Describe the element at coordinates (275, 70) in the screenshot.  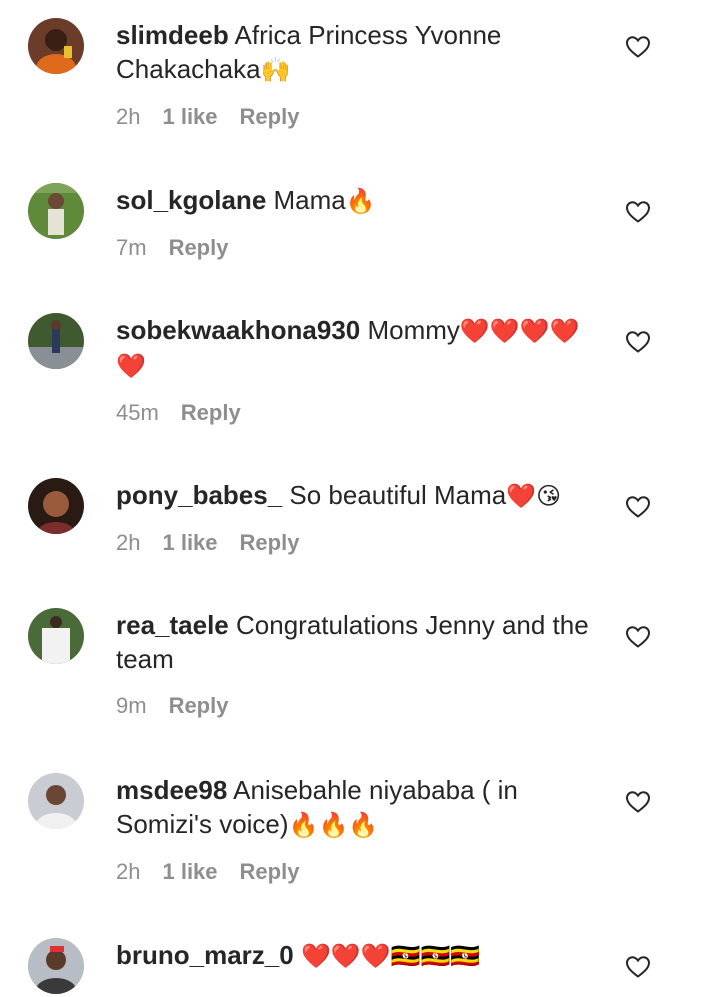
I see `comment-emoji: 🙌` at that location.